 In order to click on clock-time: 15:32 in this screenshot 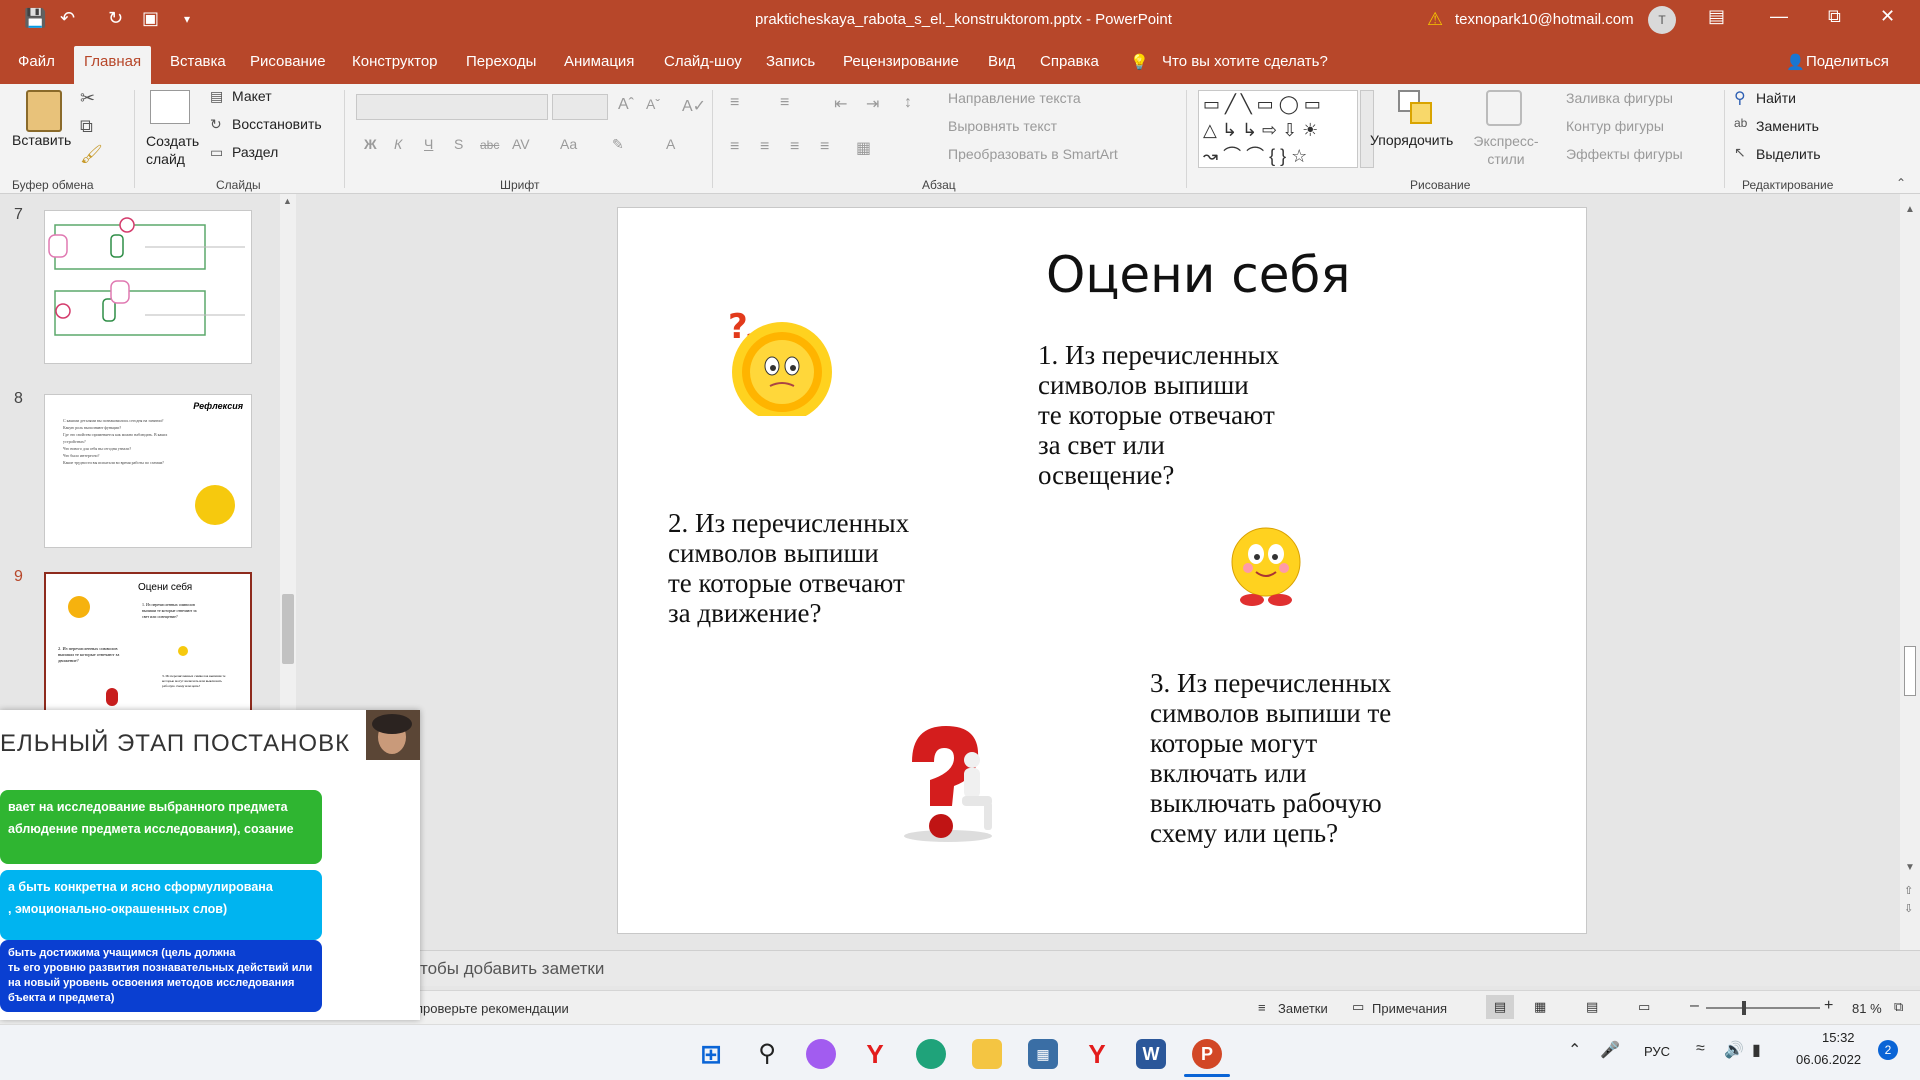, I will do `click(1838, 1037)`.